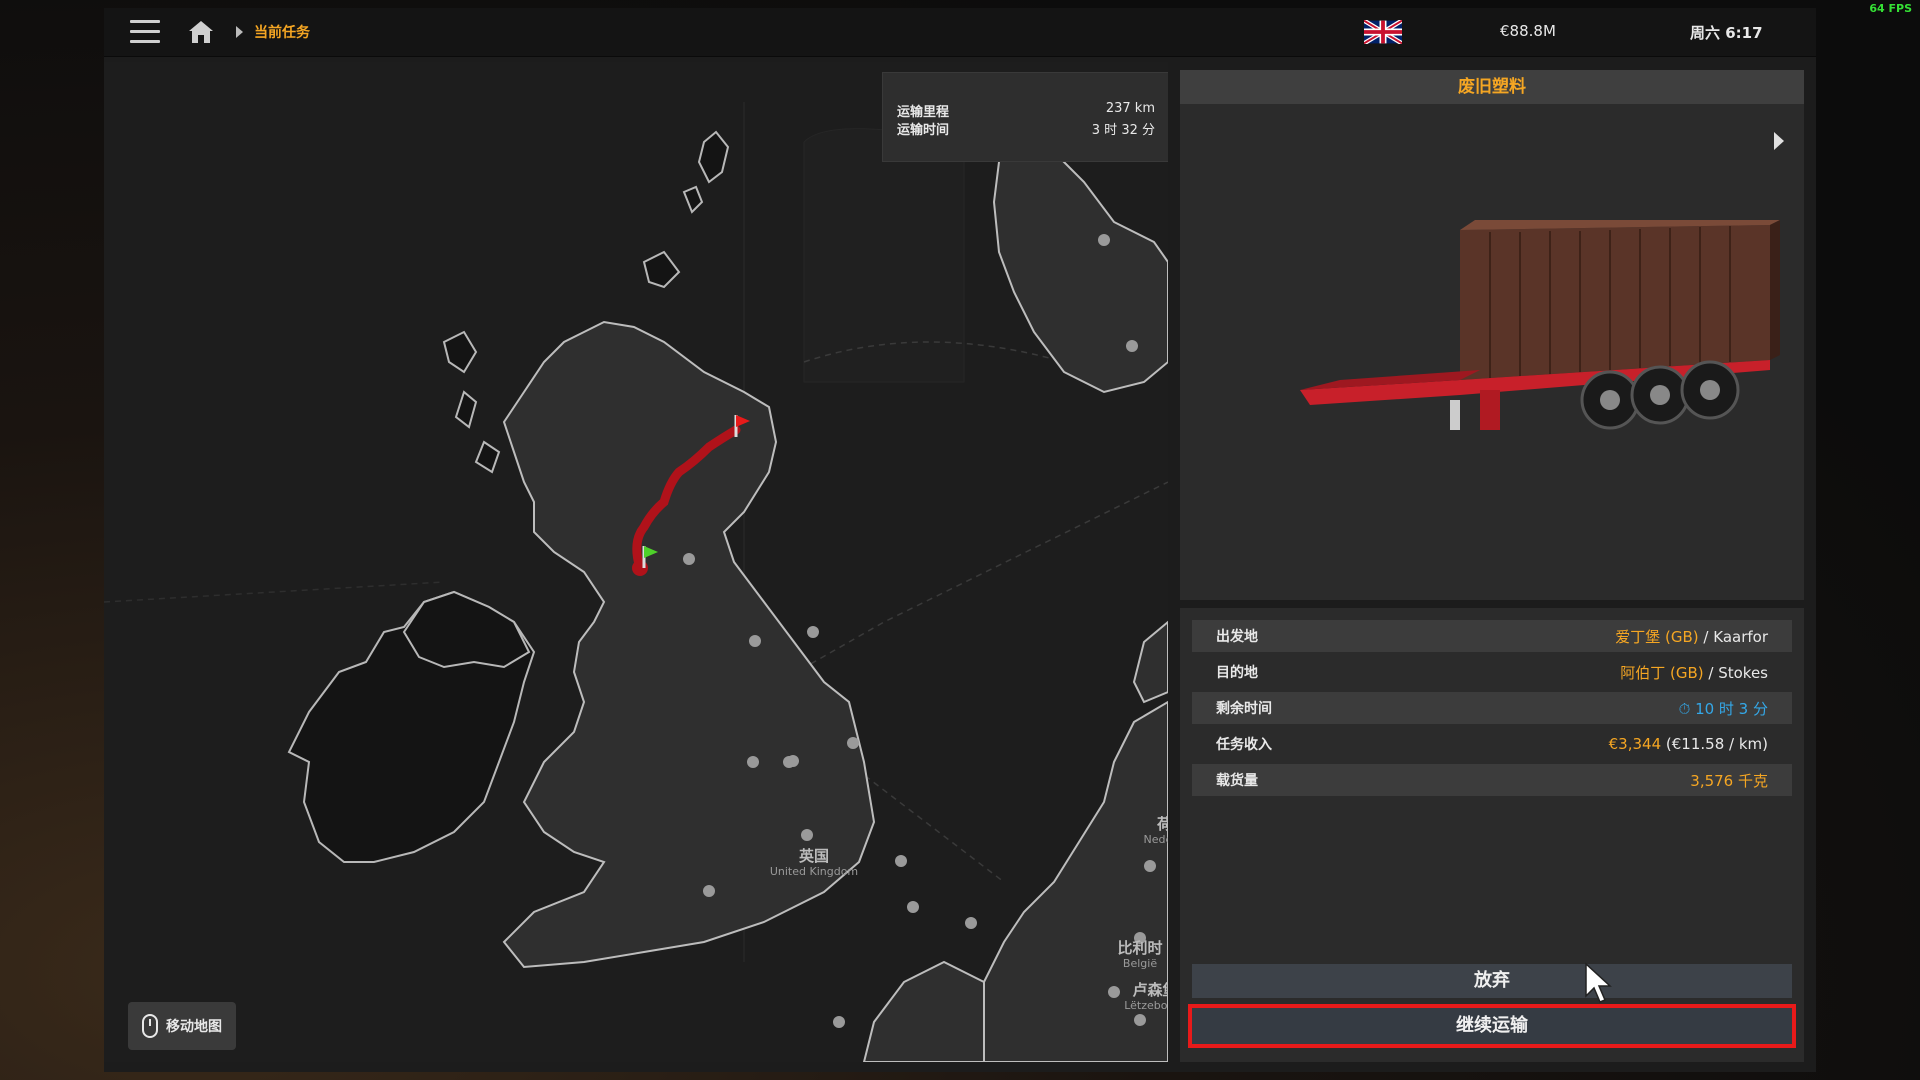  I want to click on remaining-time-label: 剩余时间, so click(1244, 709).